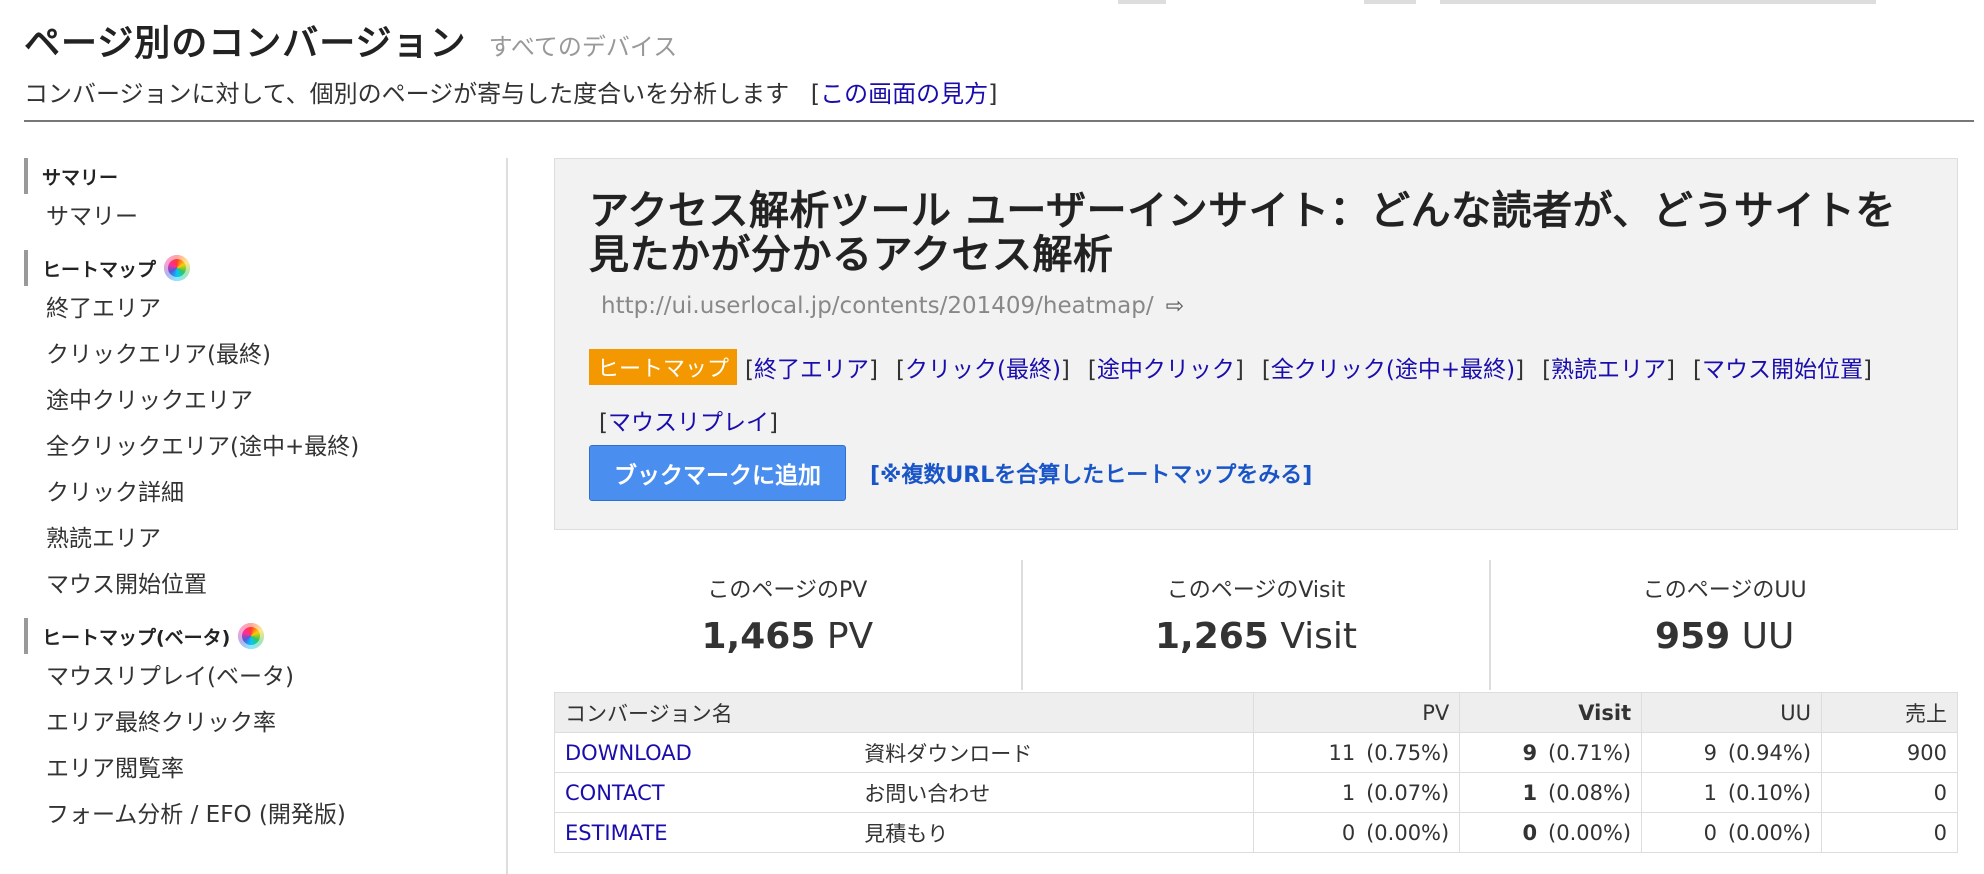  I want to click on header-divider, so click(999, 121).